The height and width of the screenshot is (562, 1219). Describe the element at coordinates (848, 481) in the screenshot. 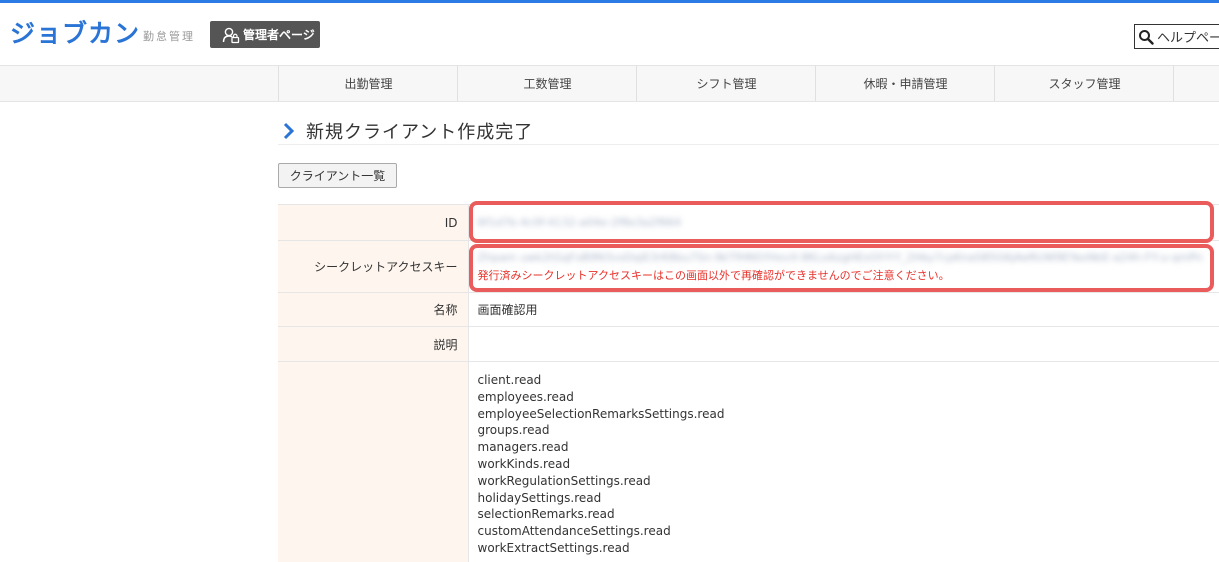

I see `list-item: workRegulationSettings.read` at that location.